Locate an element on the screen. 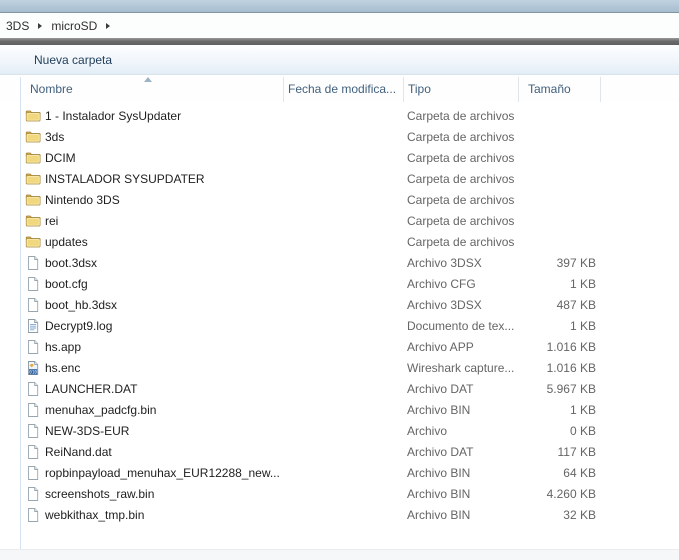  file-row: LAUNCHER.DAT Archivo DAT 5.967 KB is located at coordinates (339, 389).